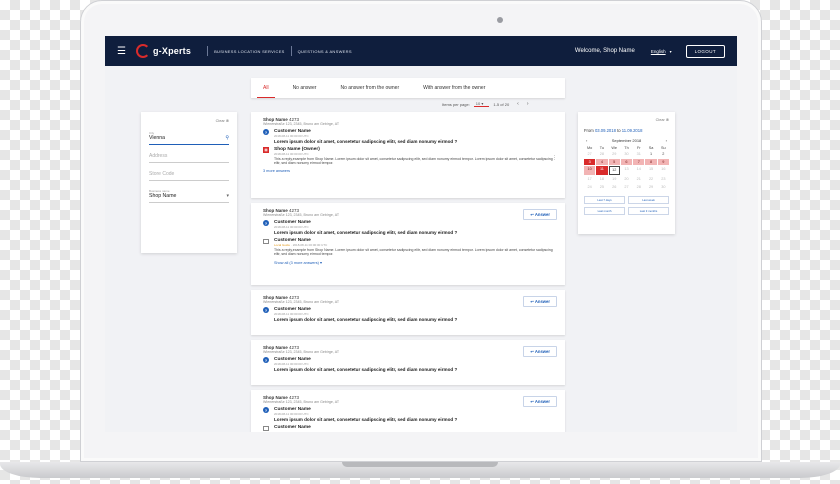  What do you see at coordinates (650, 154) in the screenshot?
I see `calendar-day: 1` at bounding box center [650, 154].